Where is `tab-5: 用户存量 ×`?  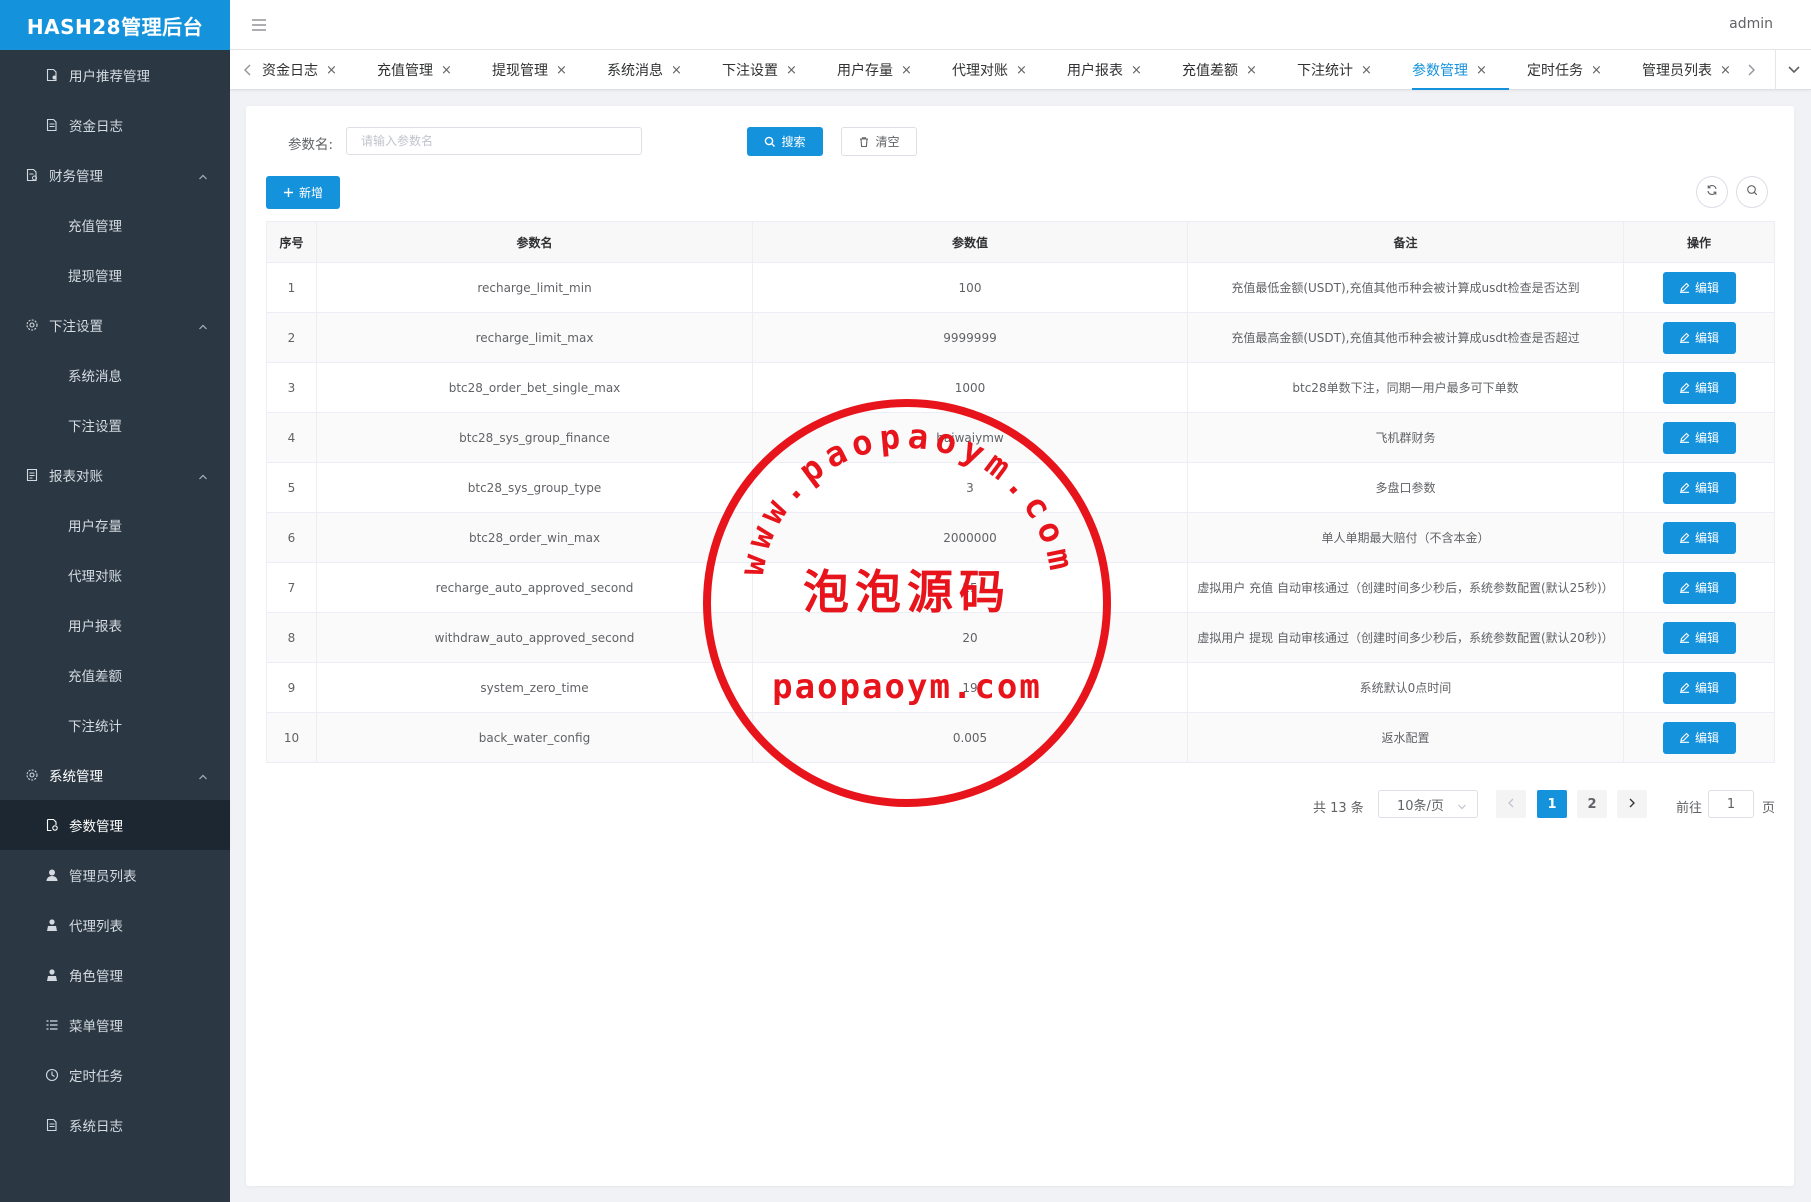
tab-5: 用户存量 × is located at coordinates (894, 70).